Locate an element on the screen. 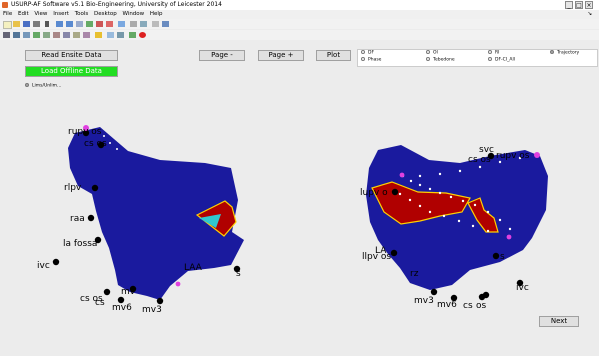  right-label: rupv os is located at coordinates (513, 156).